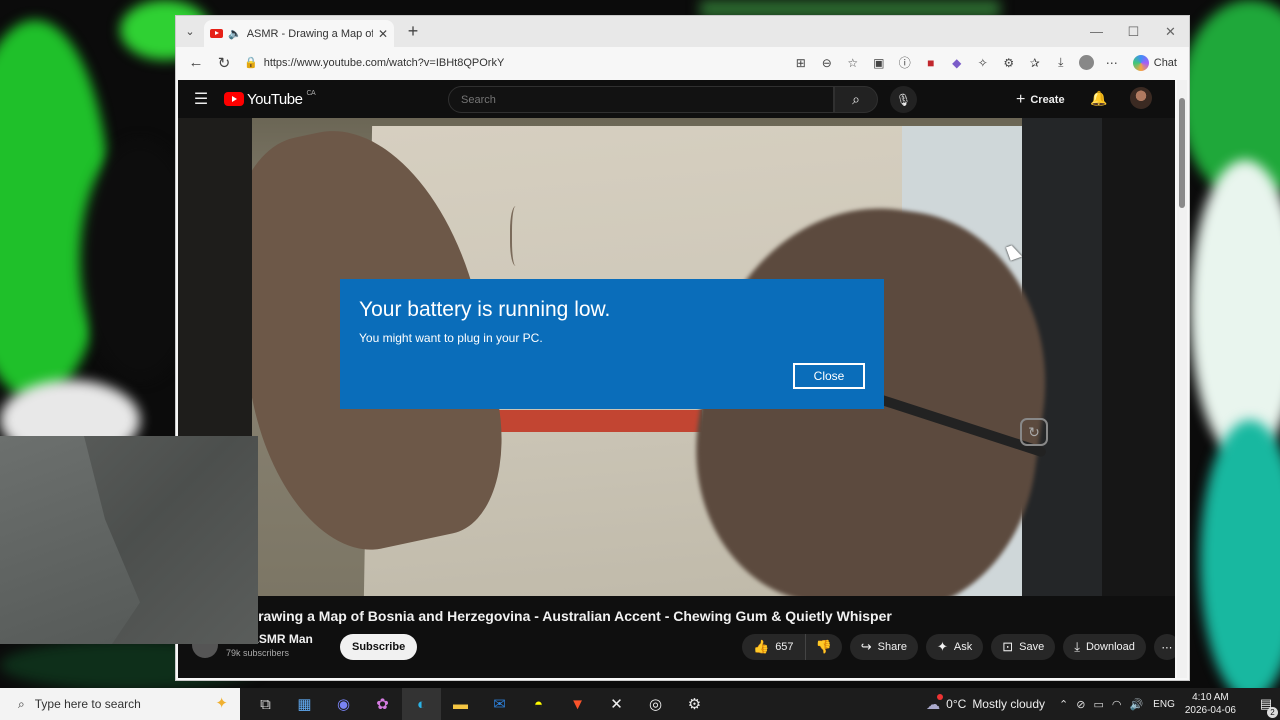  What do you see at coordinates (129, 540) in the screenshot?
I see `overlay-camera-panel` at bounding box center [129, 540].